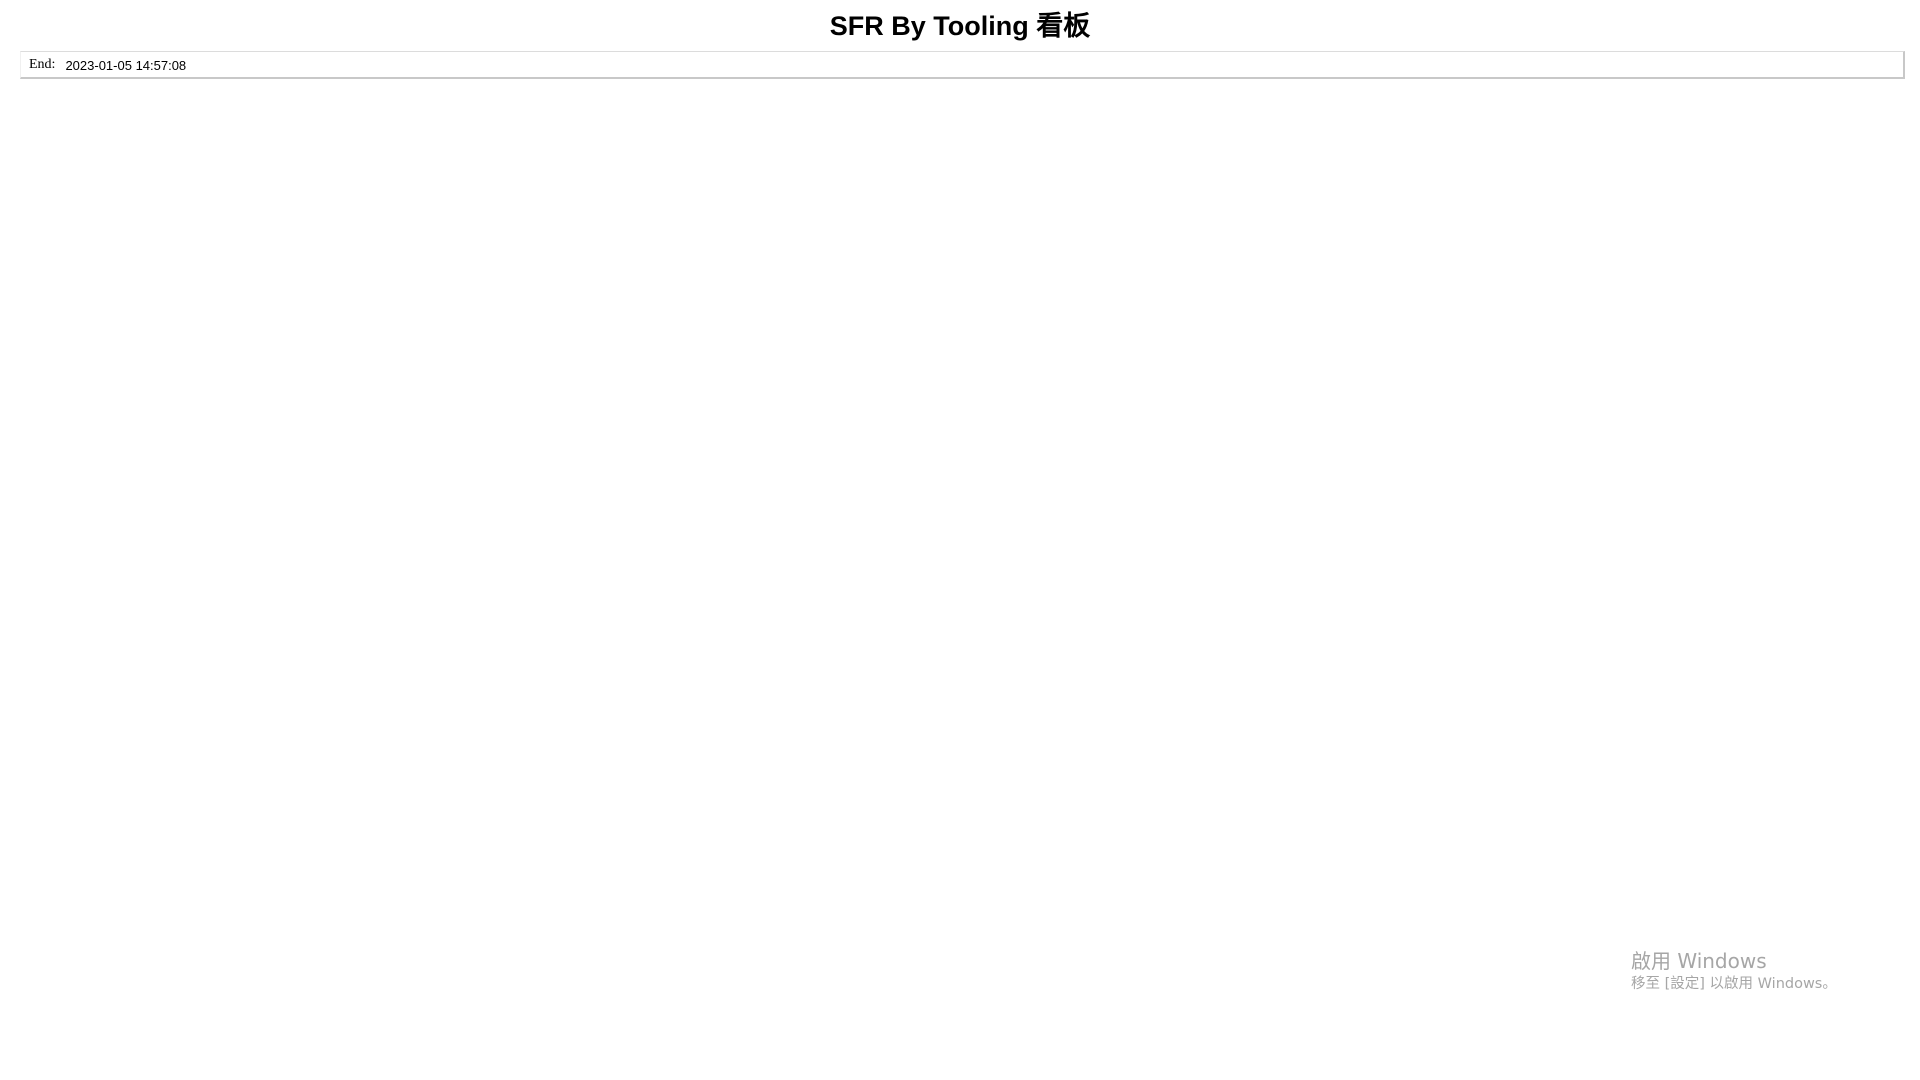  I want to click on end-date-label: End:, so click(42, 64).